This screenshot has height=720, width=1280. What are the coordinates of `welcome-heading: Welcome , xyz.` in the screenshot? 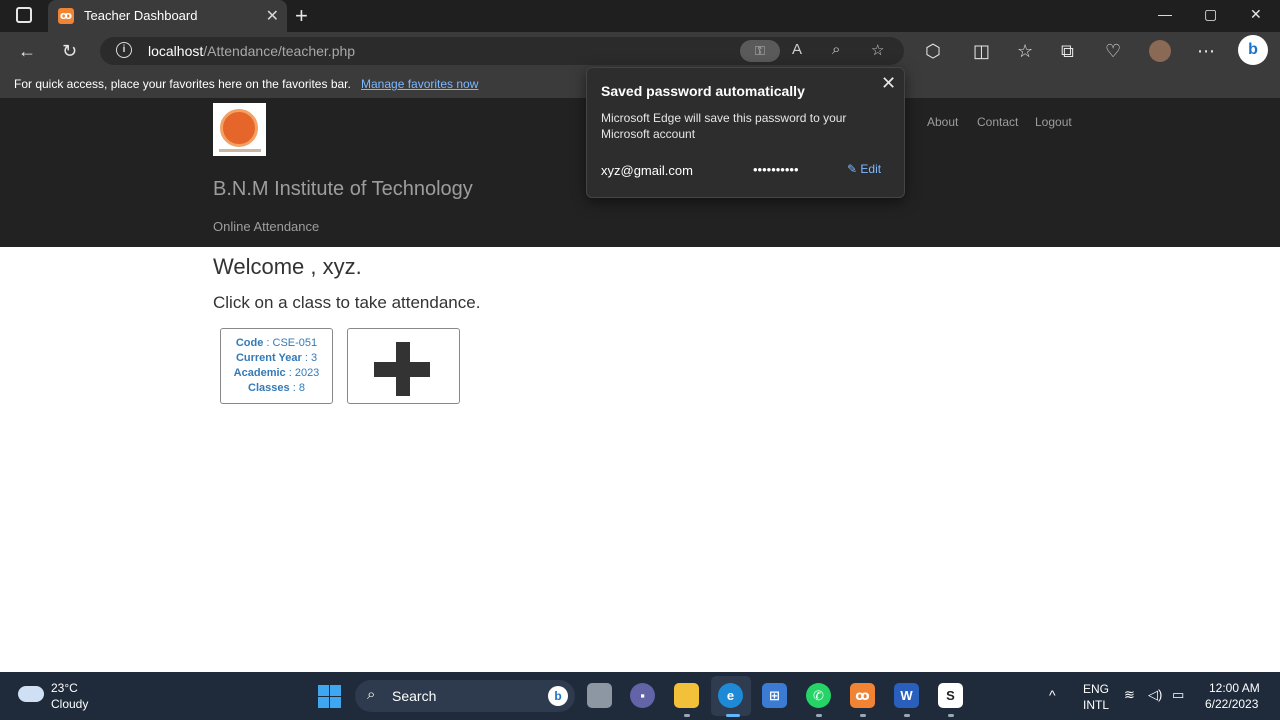 It's located at (287, 266).